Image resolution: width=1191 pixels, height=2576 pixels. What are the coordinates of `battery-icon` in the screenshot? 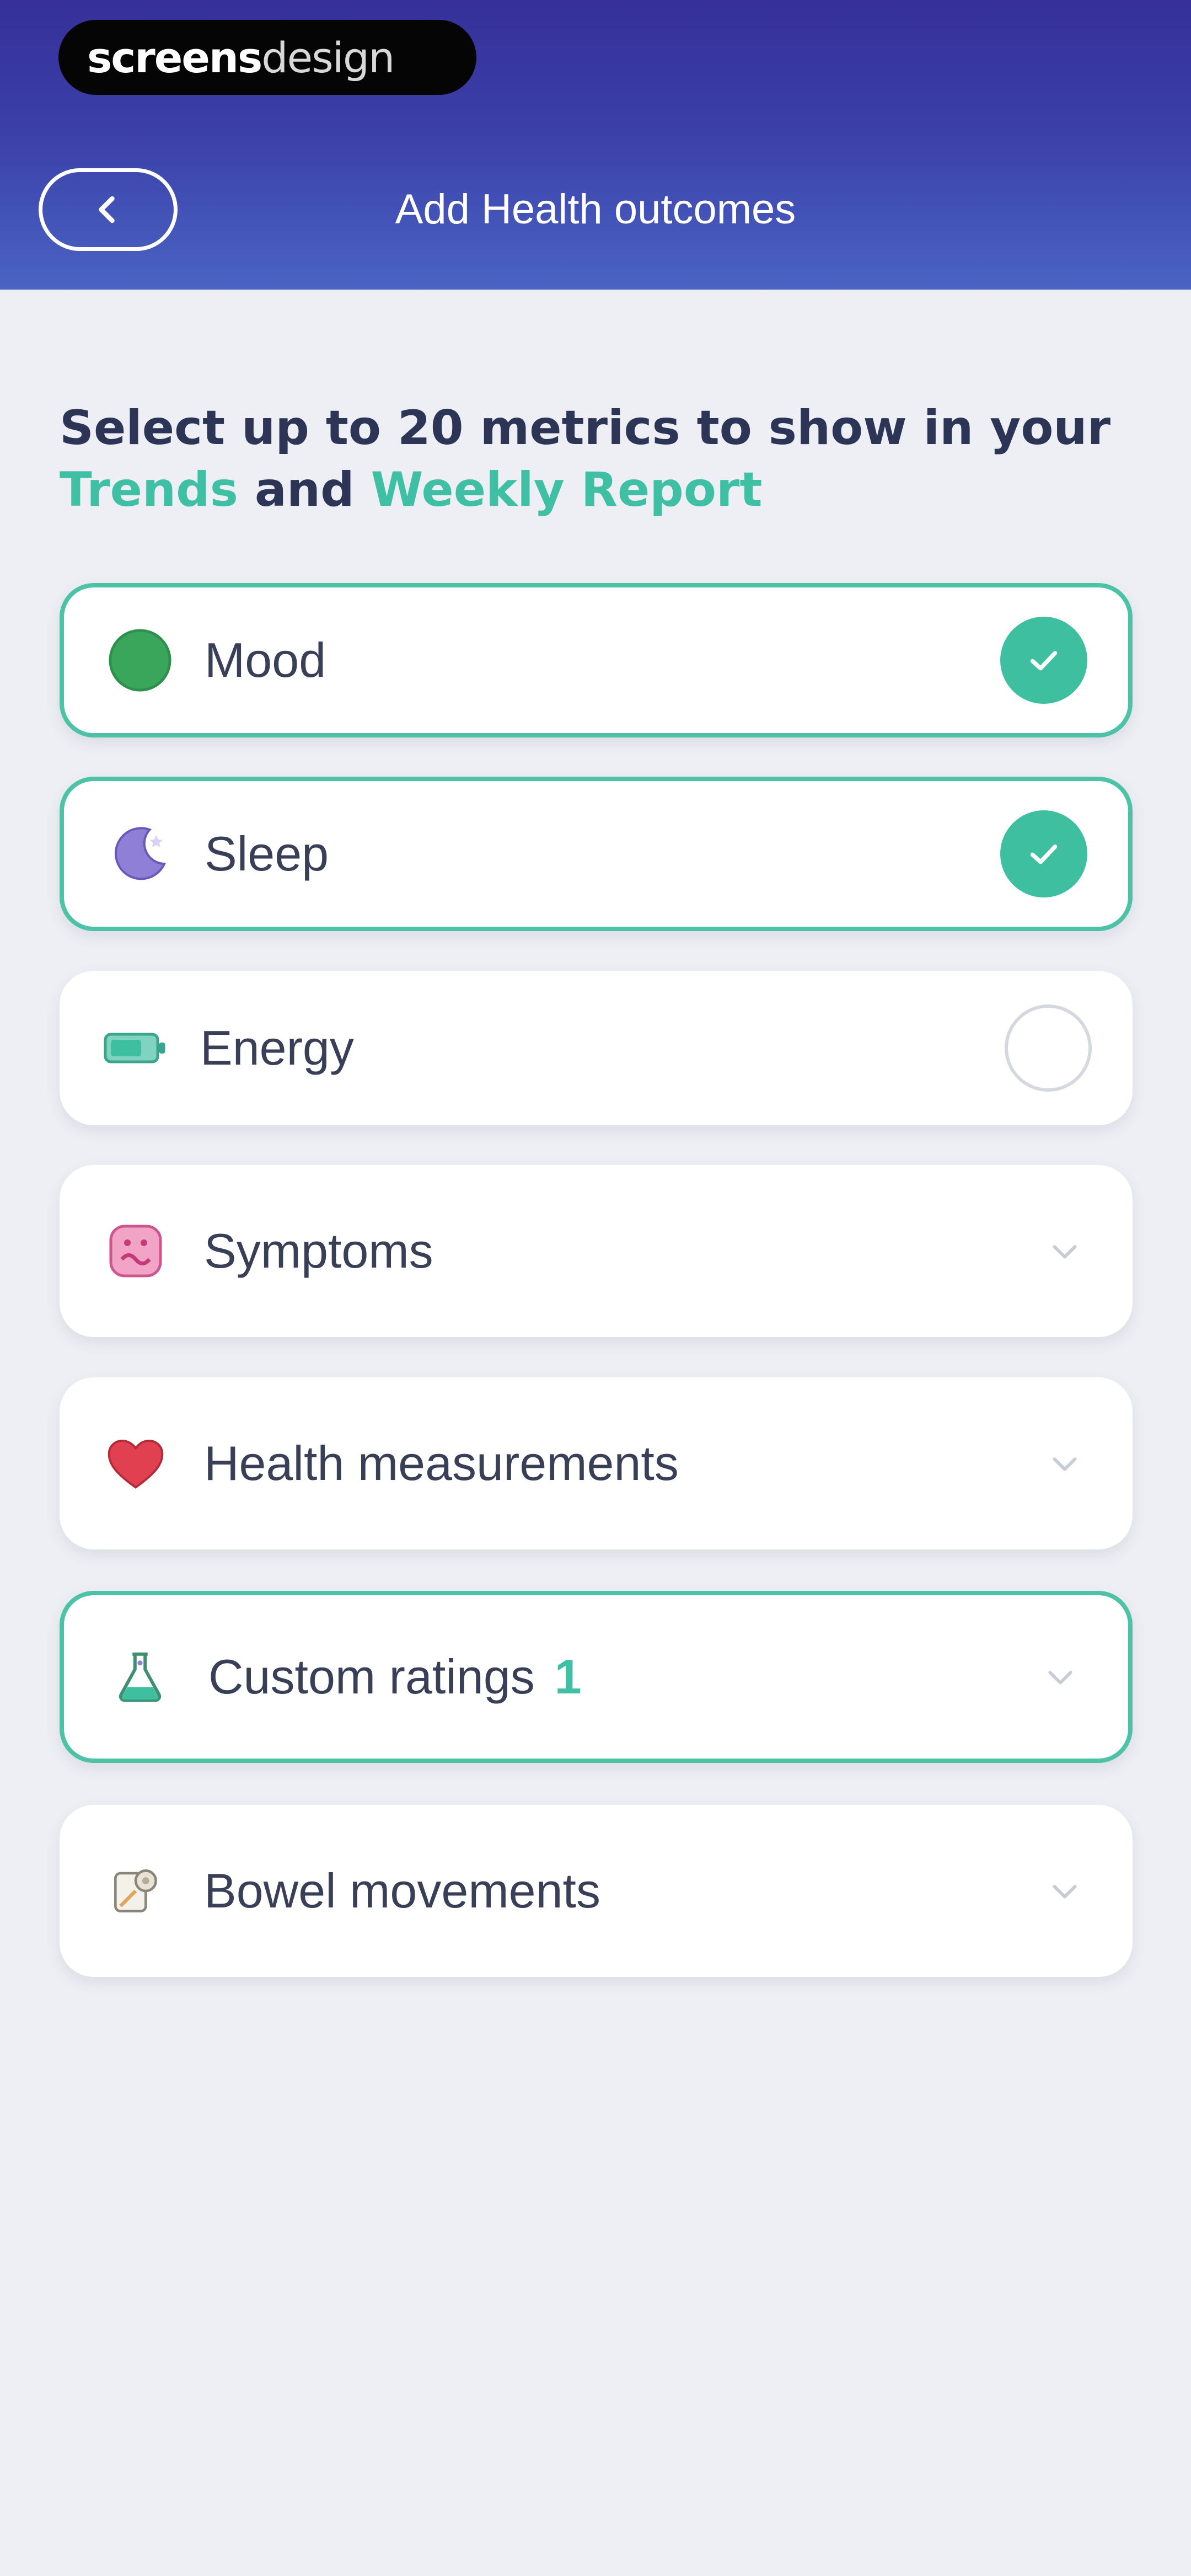 It's located at (136, 1048).